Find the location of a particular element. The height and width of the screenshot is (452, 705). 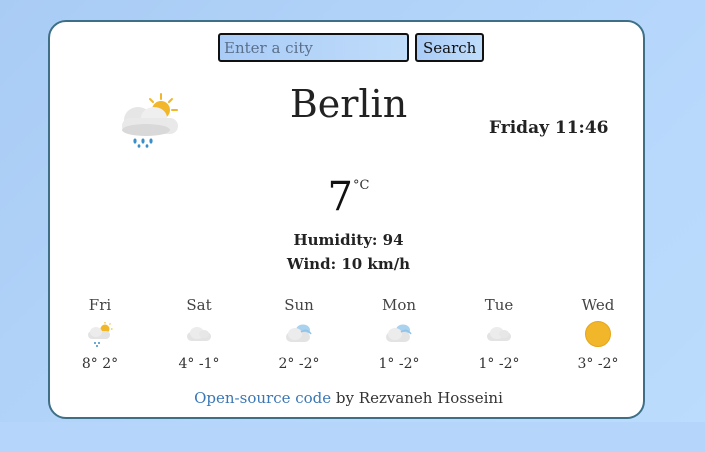

city-search-input is located at coordinates (313, 47).